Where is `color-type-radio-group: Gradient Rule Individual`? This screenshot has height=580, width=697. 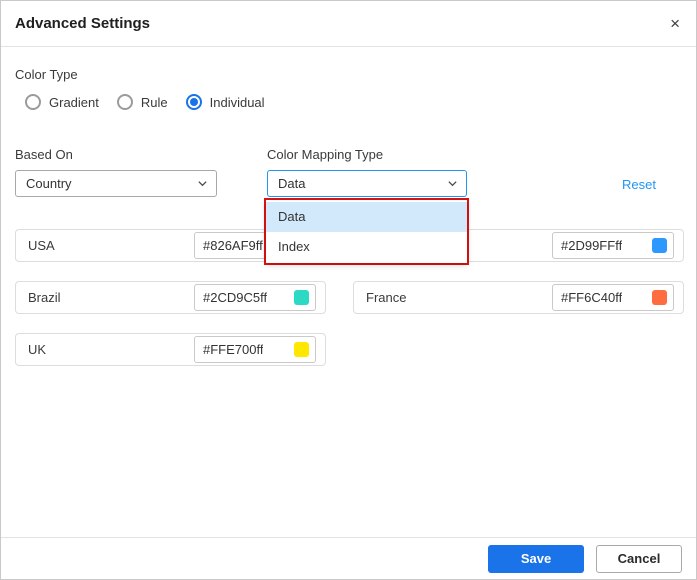
color-type-radio-group: Gradient Rule Individual is located at coordinates (145, 102).